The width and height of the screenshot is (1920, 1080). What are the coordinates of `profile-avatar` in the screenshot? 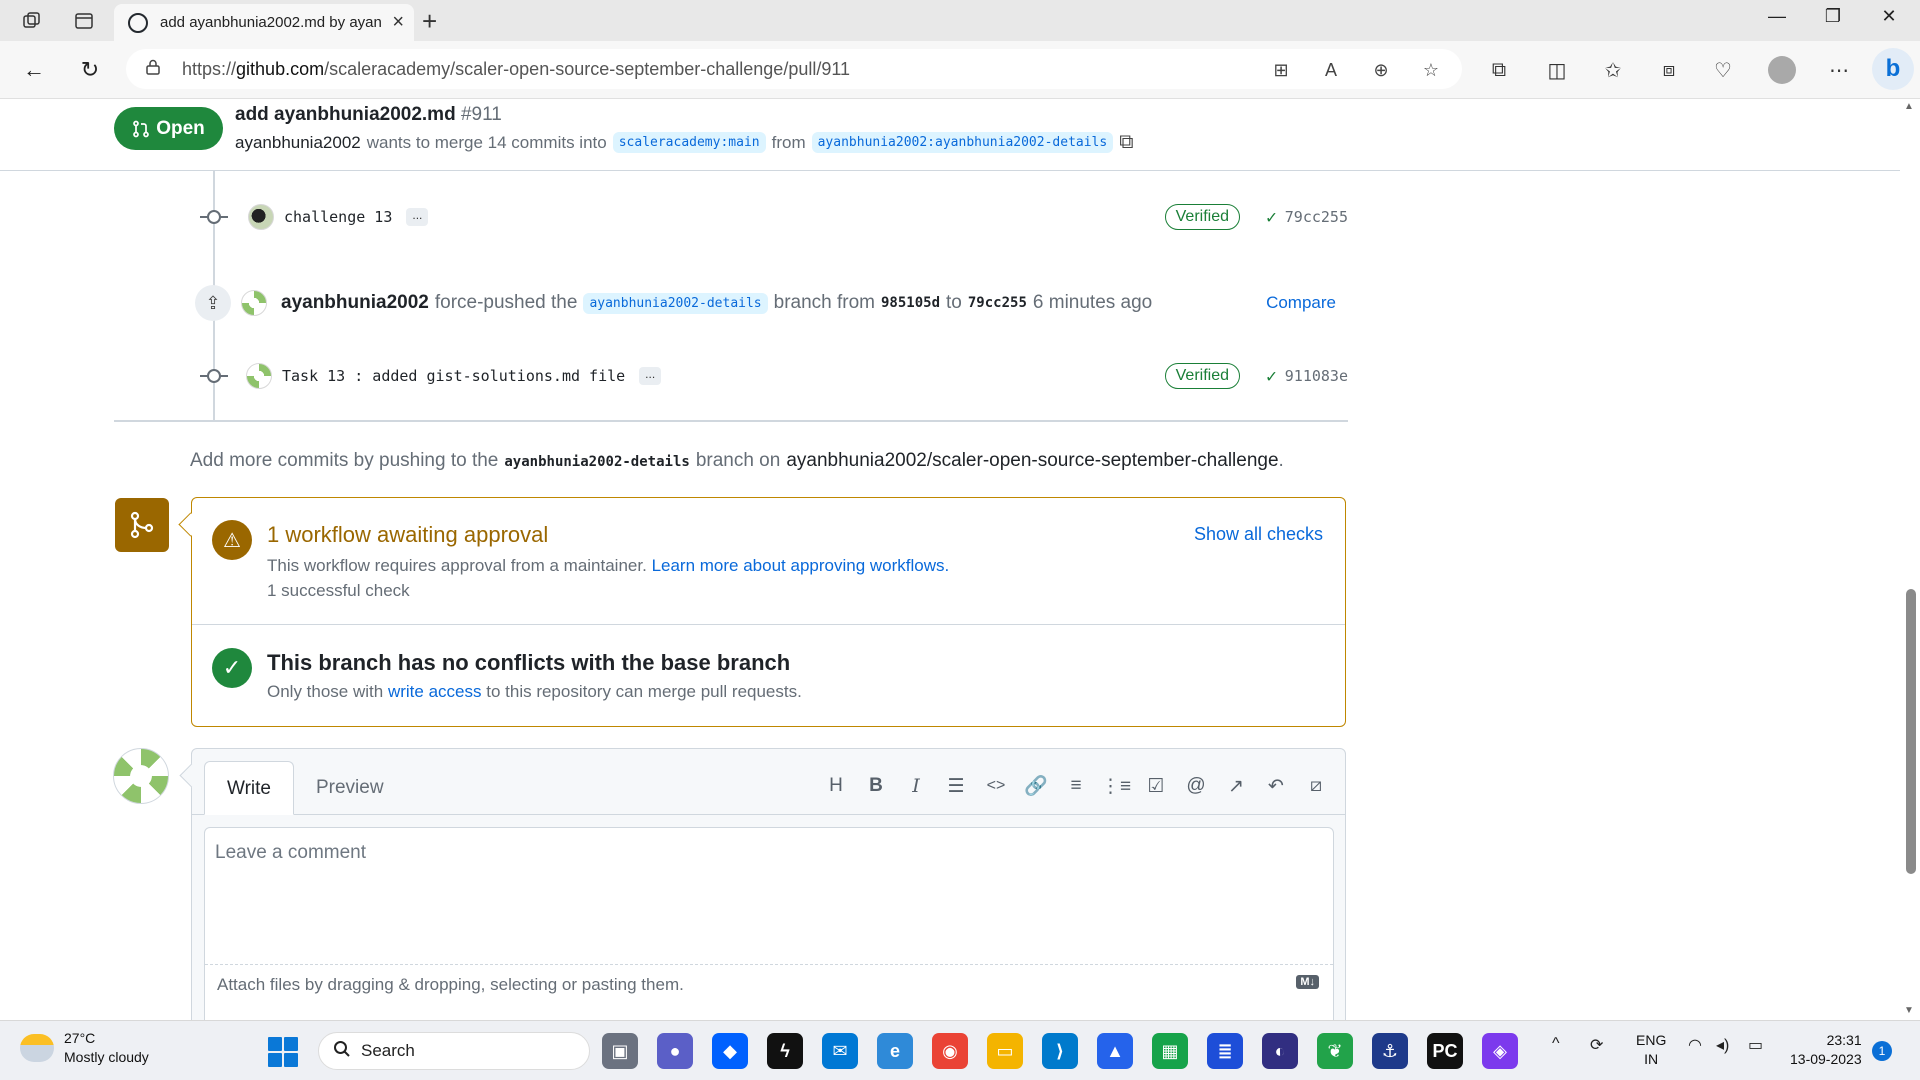 It's located at (1782, 70).